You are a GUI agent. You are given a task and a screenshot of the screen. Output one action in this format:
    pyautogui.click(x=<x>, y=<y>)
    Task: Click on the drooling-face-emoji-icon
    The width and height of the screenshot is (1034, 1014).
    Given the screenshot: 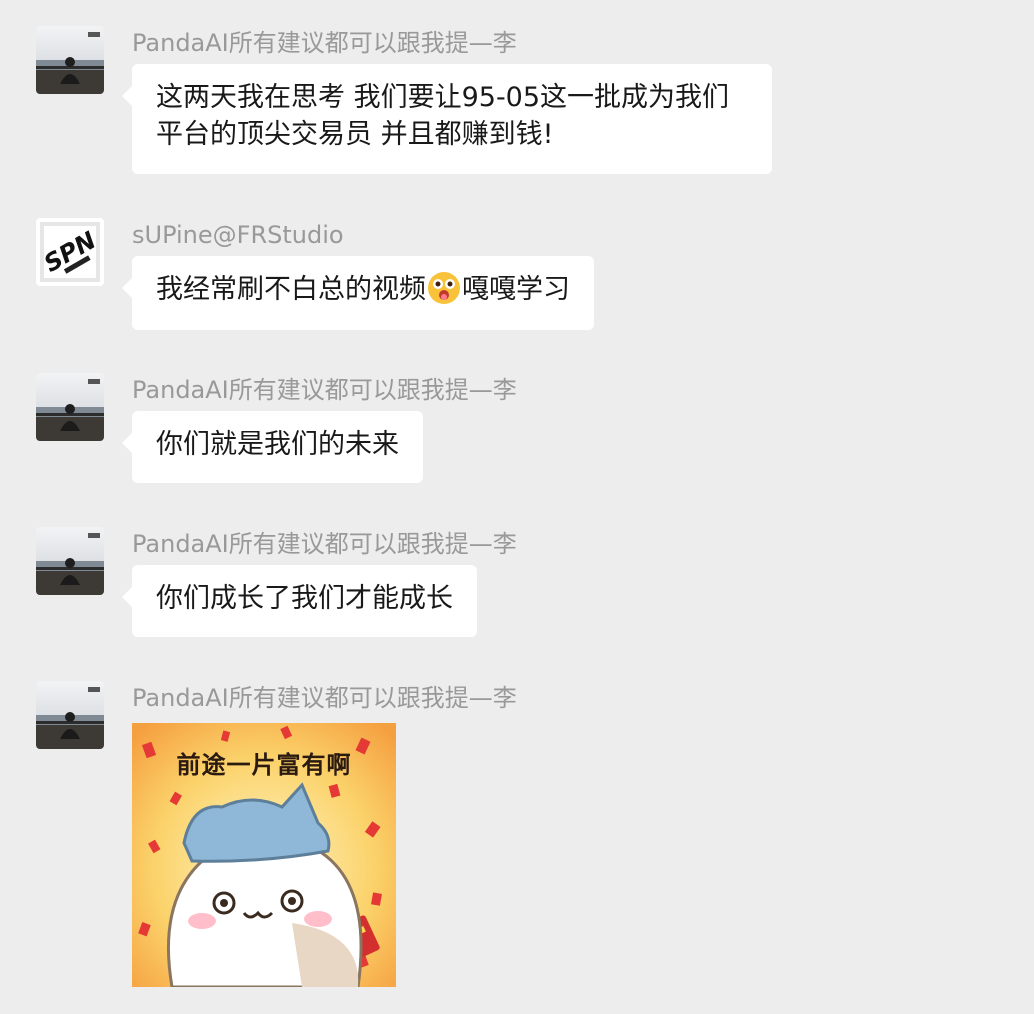 What is the action you would take?
    pyautogui.click(x=444, y=288)
    